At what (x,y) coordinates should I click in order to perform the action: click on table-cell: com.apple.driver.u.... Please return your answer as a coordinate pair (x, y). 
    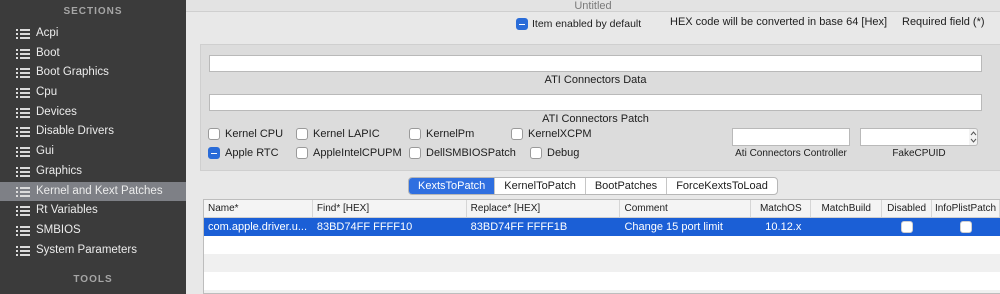
    Looking at the image, I should click on (258, 227).